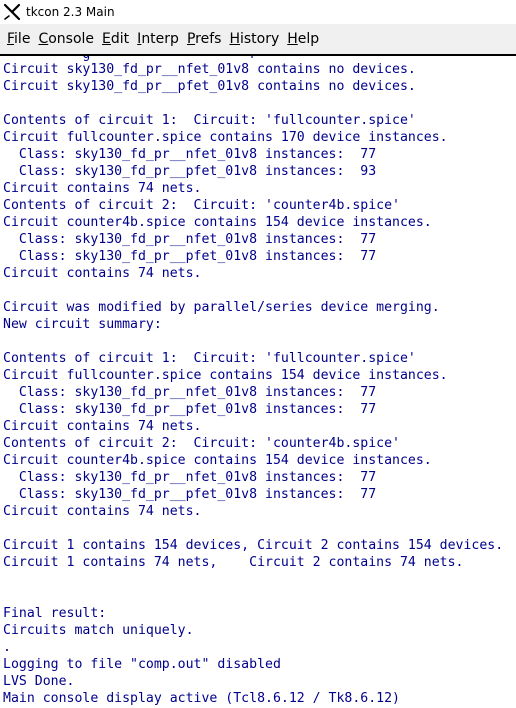 The height and width of the screenshot is (708, 516). I want to click on menu-edit: Edit, so click(115, 39).